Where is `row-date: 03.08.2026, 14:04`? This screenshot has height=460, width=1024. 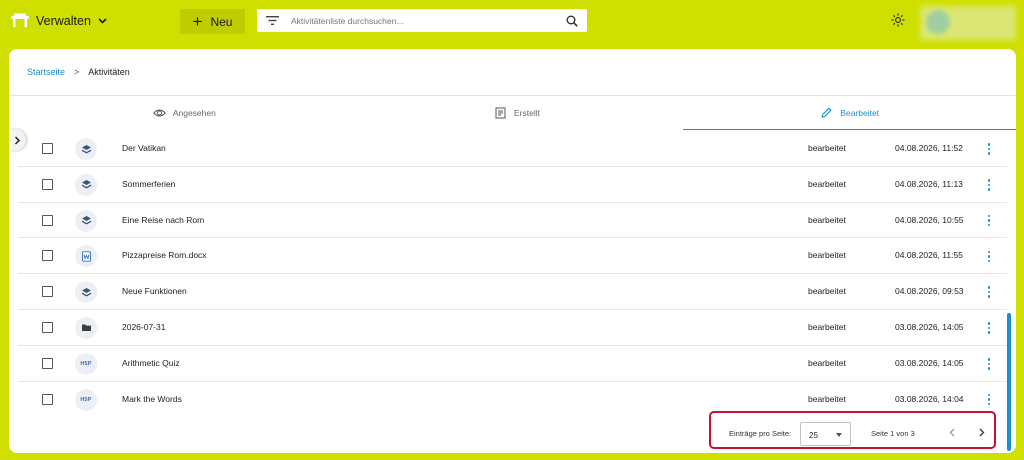 row-date: 03.08.2026, 14:04 is located at coordinates (929, 398).